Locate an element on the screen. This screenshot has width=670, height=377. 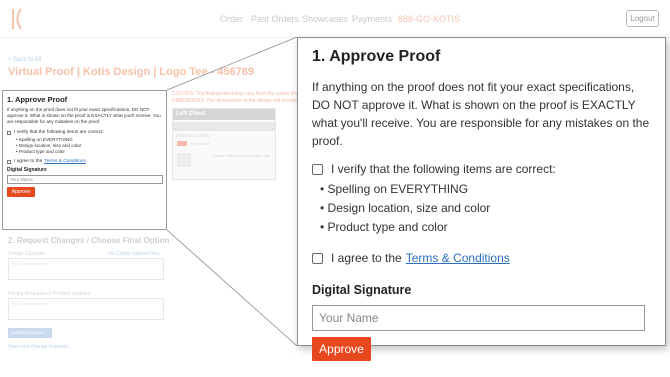
pricing-label: Pricing Requests or Product Updates is located at coordinates (49, 294).